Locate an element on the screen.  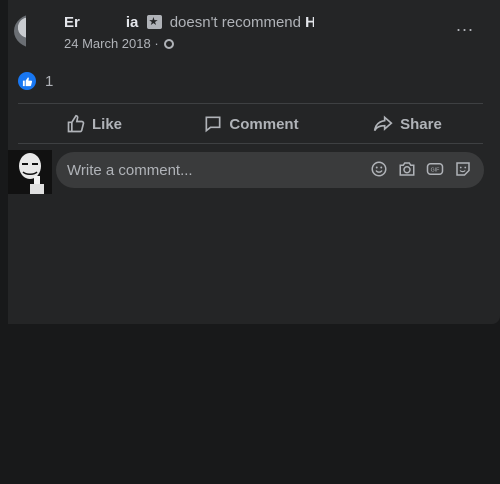
post-meta: 24 March 2018 · is located at coordinates (119, 44).